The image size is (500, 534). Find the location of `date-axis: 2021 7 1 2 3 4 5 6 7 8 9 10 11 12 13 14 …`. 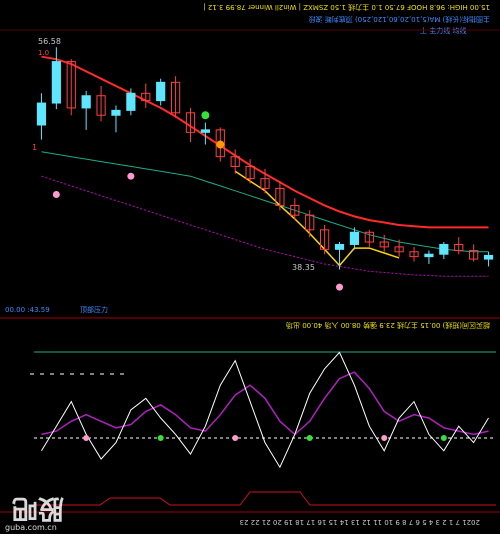

date-axis: 2021 7 1 2 3 4 5 6 7 8 9 10 11 12 13 14 … is located at coordinates (360, 522).